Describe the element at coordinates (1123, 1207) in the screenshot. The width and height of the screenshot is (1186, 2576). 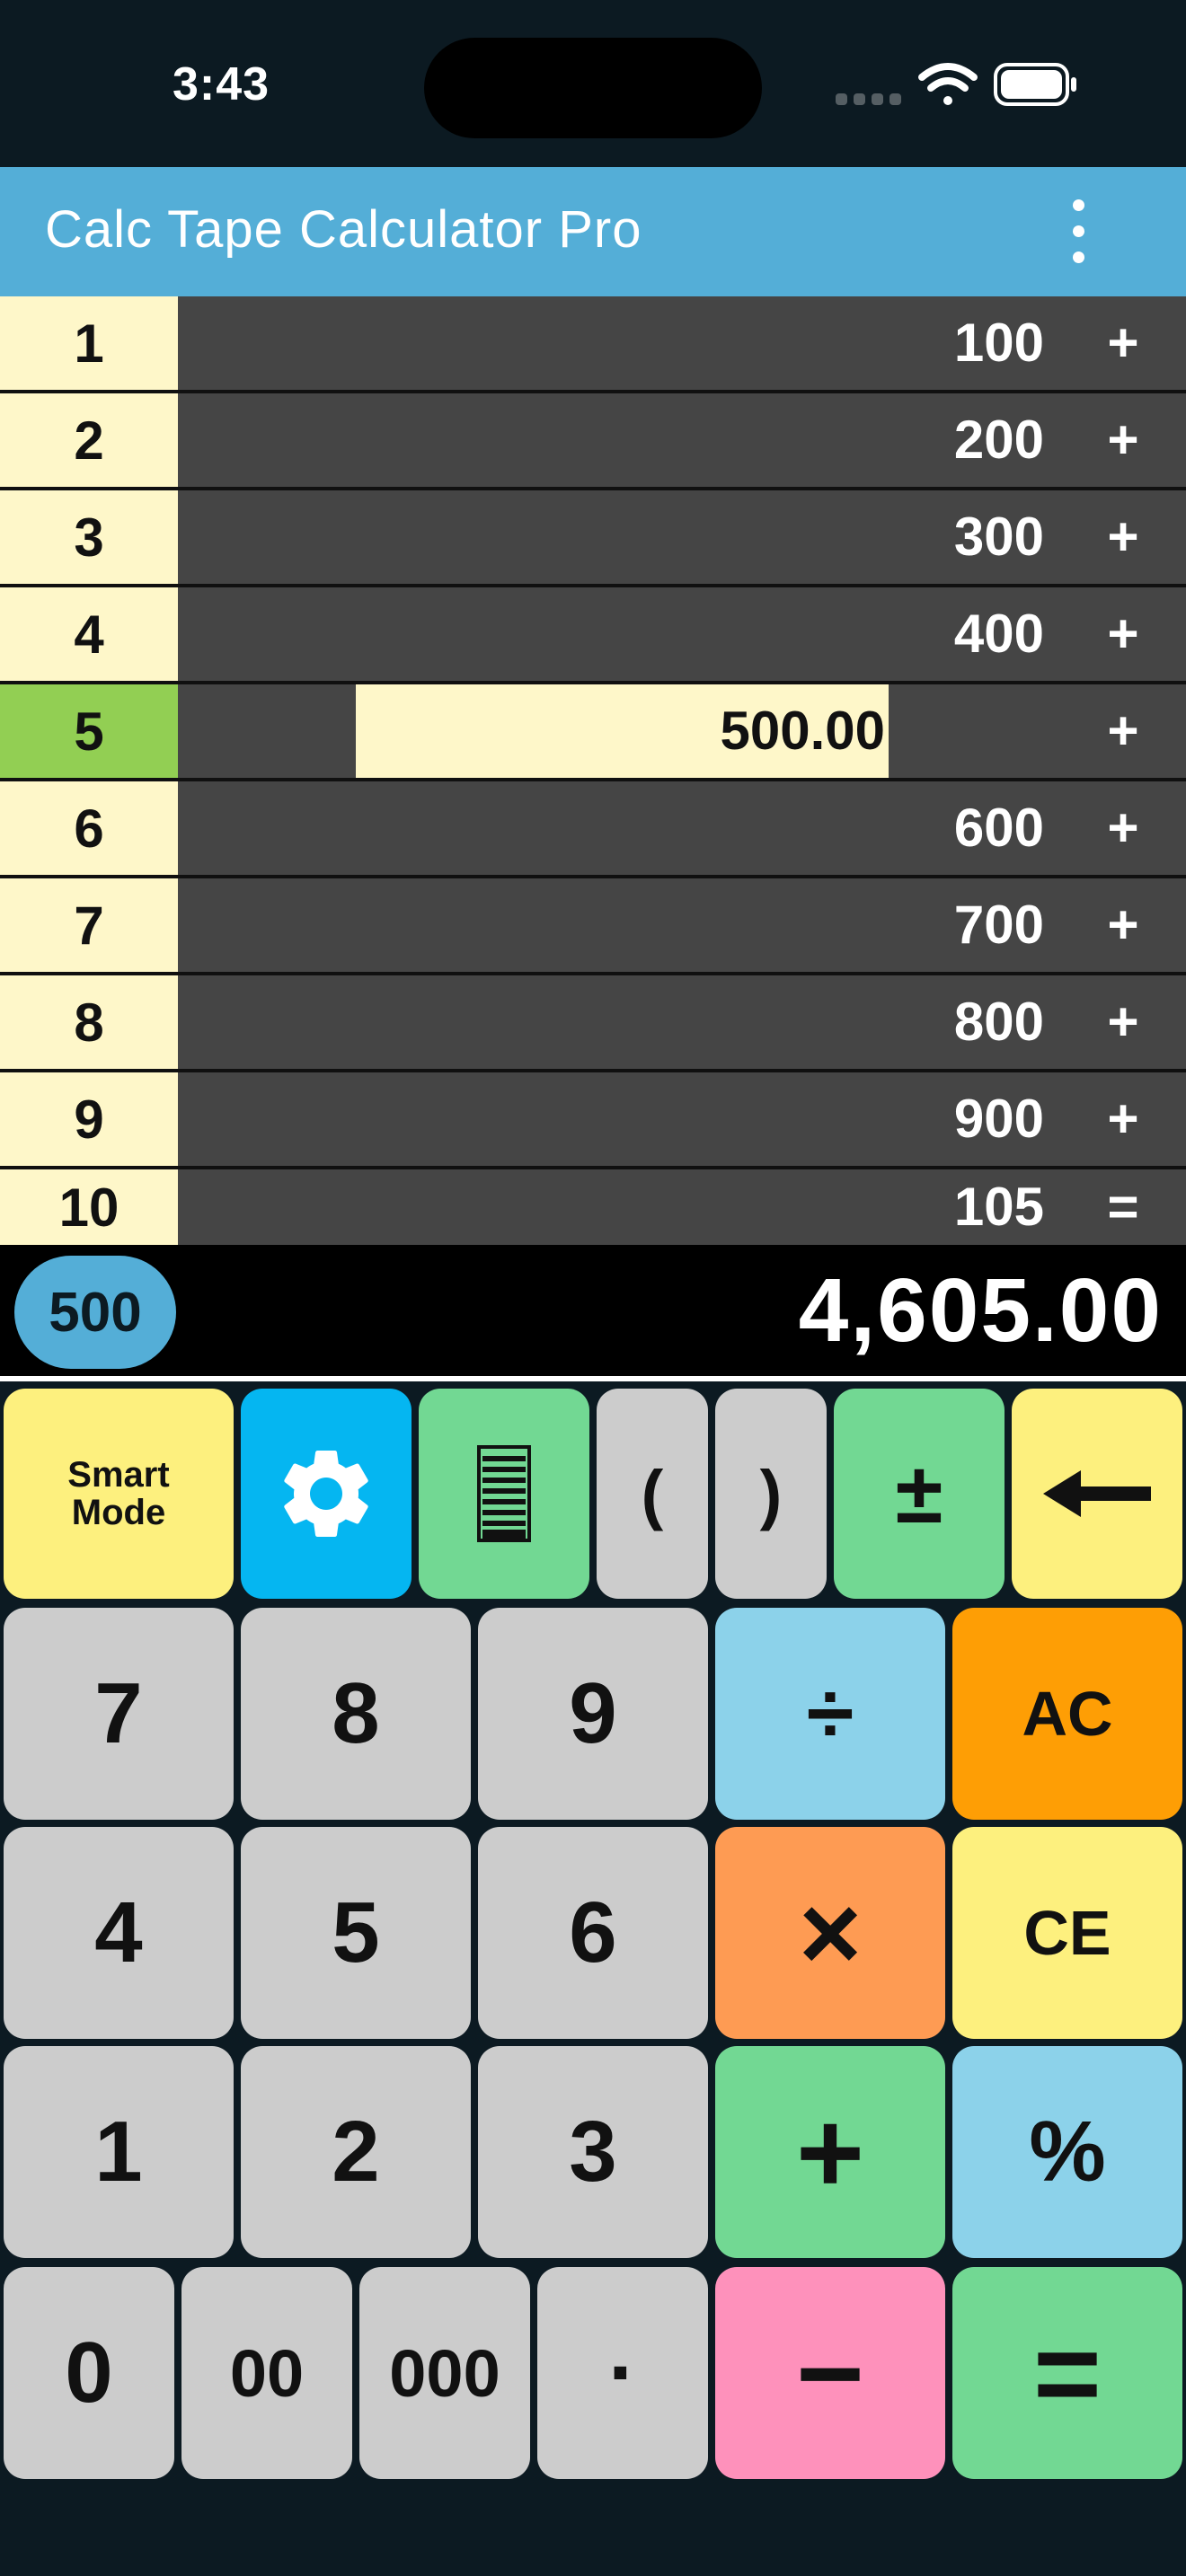
I see `row-operator: =` at that location.